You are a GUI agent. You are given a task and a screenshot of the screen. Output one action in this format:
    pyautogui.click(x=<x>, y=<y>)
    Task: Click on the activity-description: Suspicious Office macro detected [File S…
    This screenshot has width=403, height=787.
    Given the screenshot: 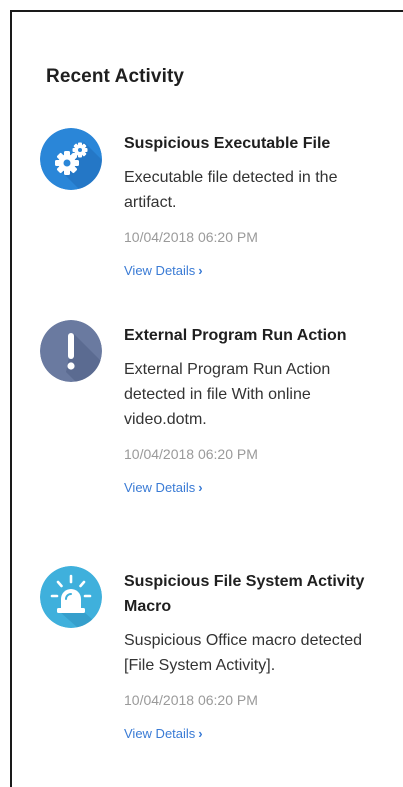 What is the action you would take?
    pyautogui.click(x=243, y=653)
    